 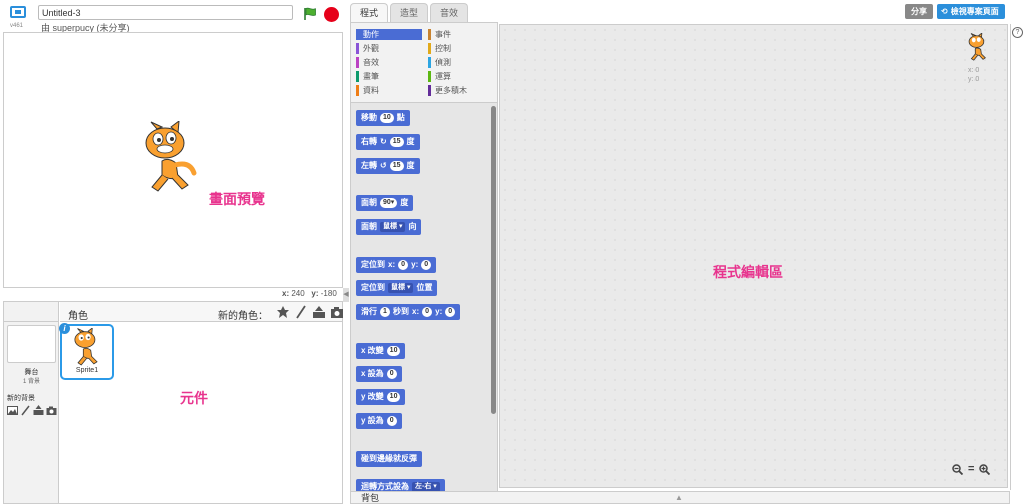 What do you see at coordinates (389, 34) in the screenshot?
I see `category-motion: 動作` at bounding box center [389, 34].